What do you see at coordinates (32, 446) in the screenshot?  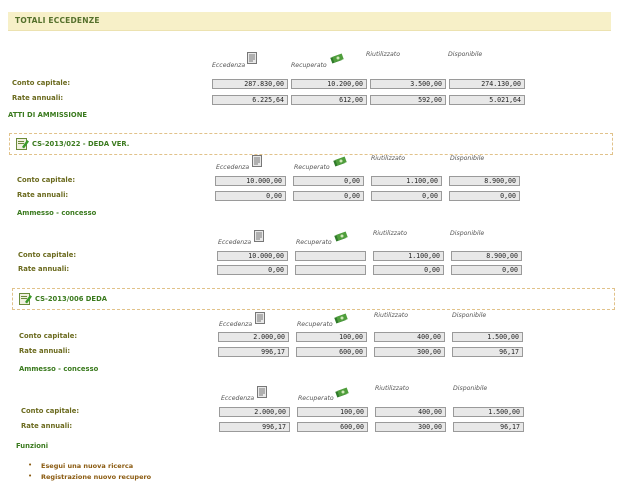 I see `funzioni-title: Funzioni` at bounding box center [32, 446].